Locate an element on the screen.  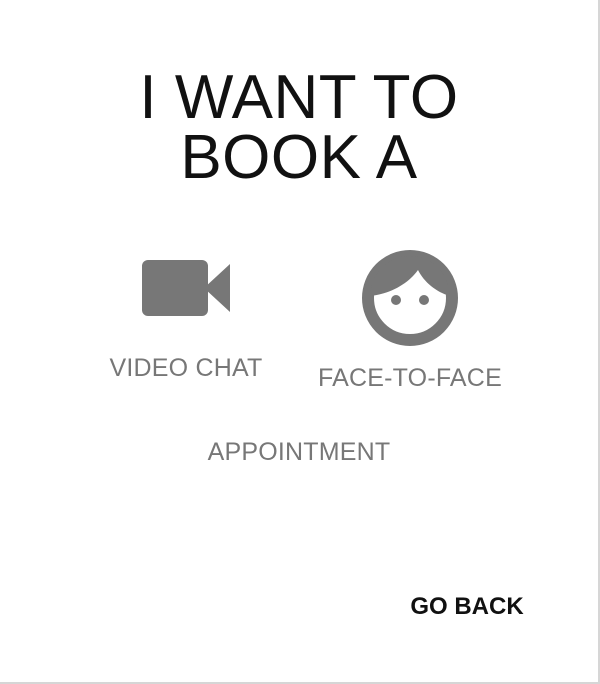
title-line-1: I WANT TO is located at coordinates (299, 97).